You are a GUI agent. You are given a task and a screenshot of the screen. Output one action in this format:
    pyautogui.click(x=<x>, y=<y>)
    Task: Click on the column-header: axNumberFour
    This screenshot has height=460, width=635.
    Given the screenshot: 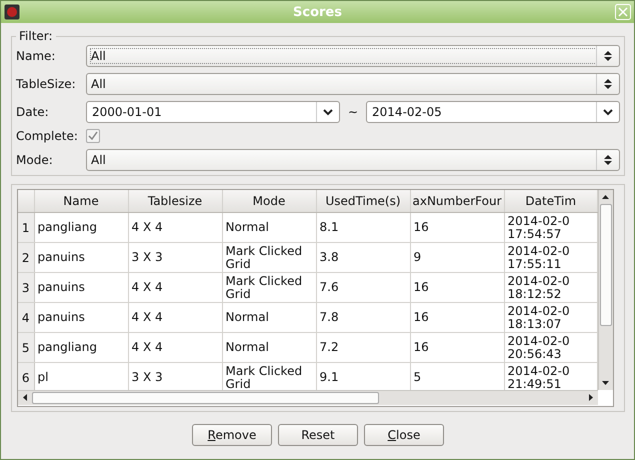 What is the action you would take?
    pyautogui.click(x=457, y=201)
    